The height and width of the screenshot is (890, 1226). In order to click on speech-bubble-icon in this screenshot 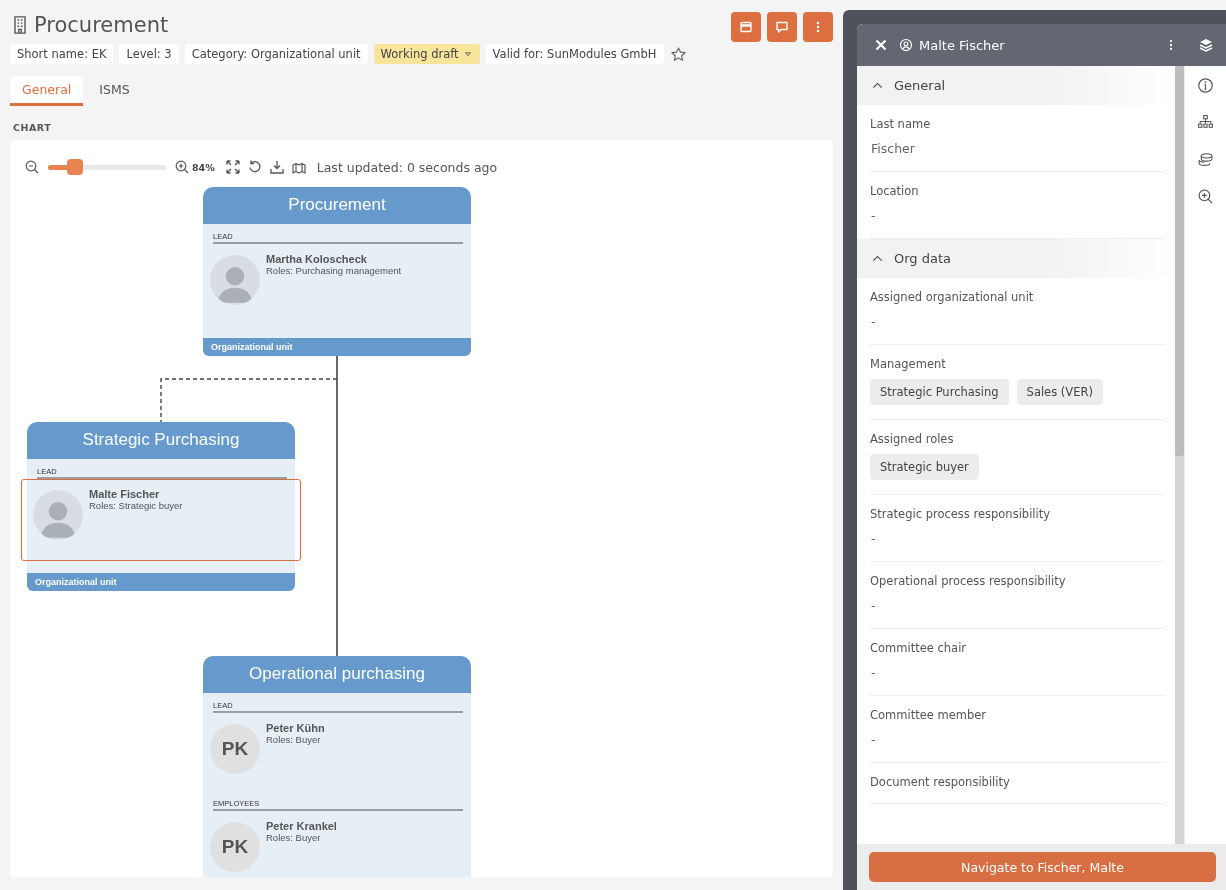, I will do `click(782, 27)`.